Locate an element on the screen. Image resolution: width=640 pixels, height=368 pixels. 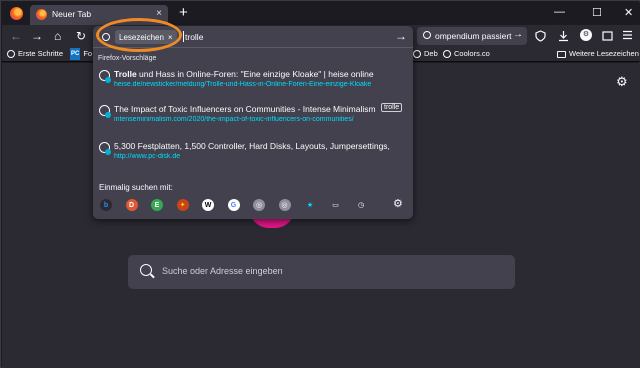
close-window-button: ✕ is located at coordinates (628, 12).